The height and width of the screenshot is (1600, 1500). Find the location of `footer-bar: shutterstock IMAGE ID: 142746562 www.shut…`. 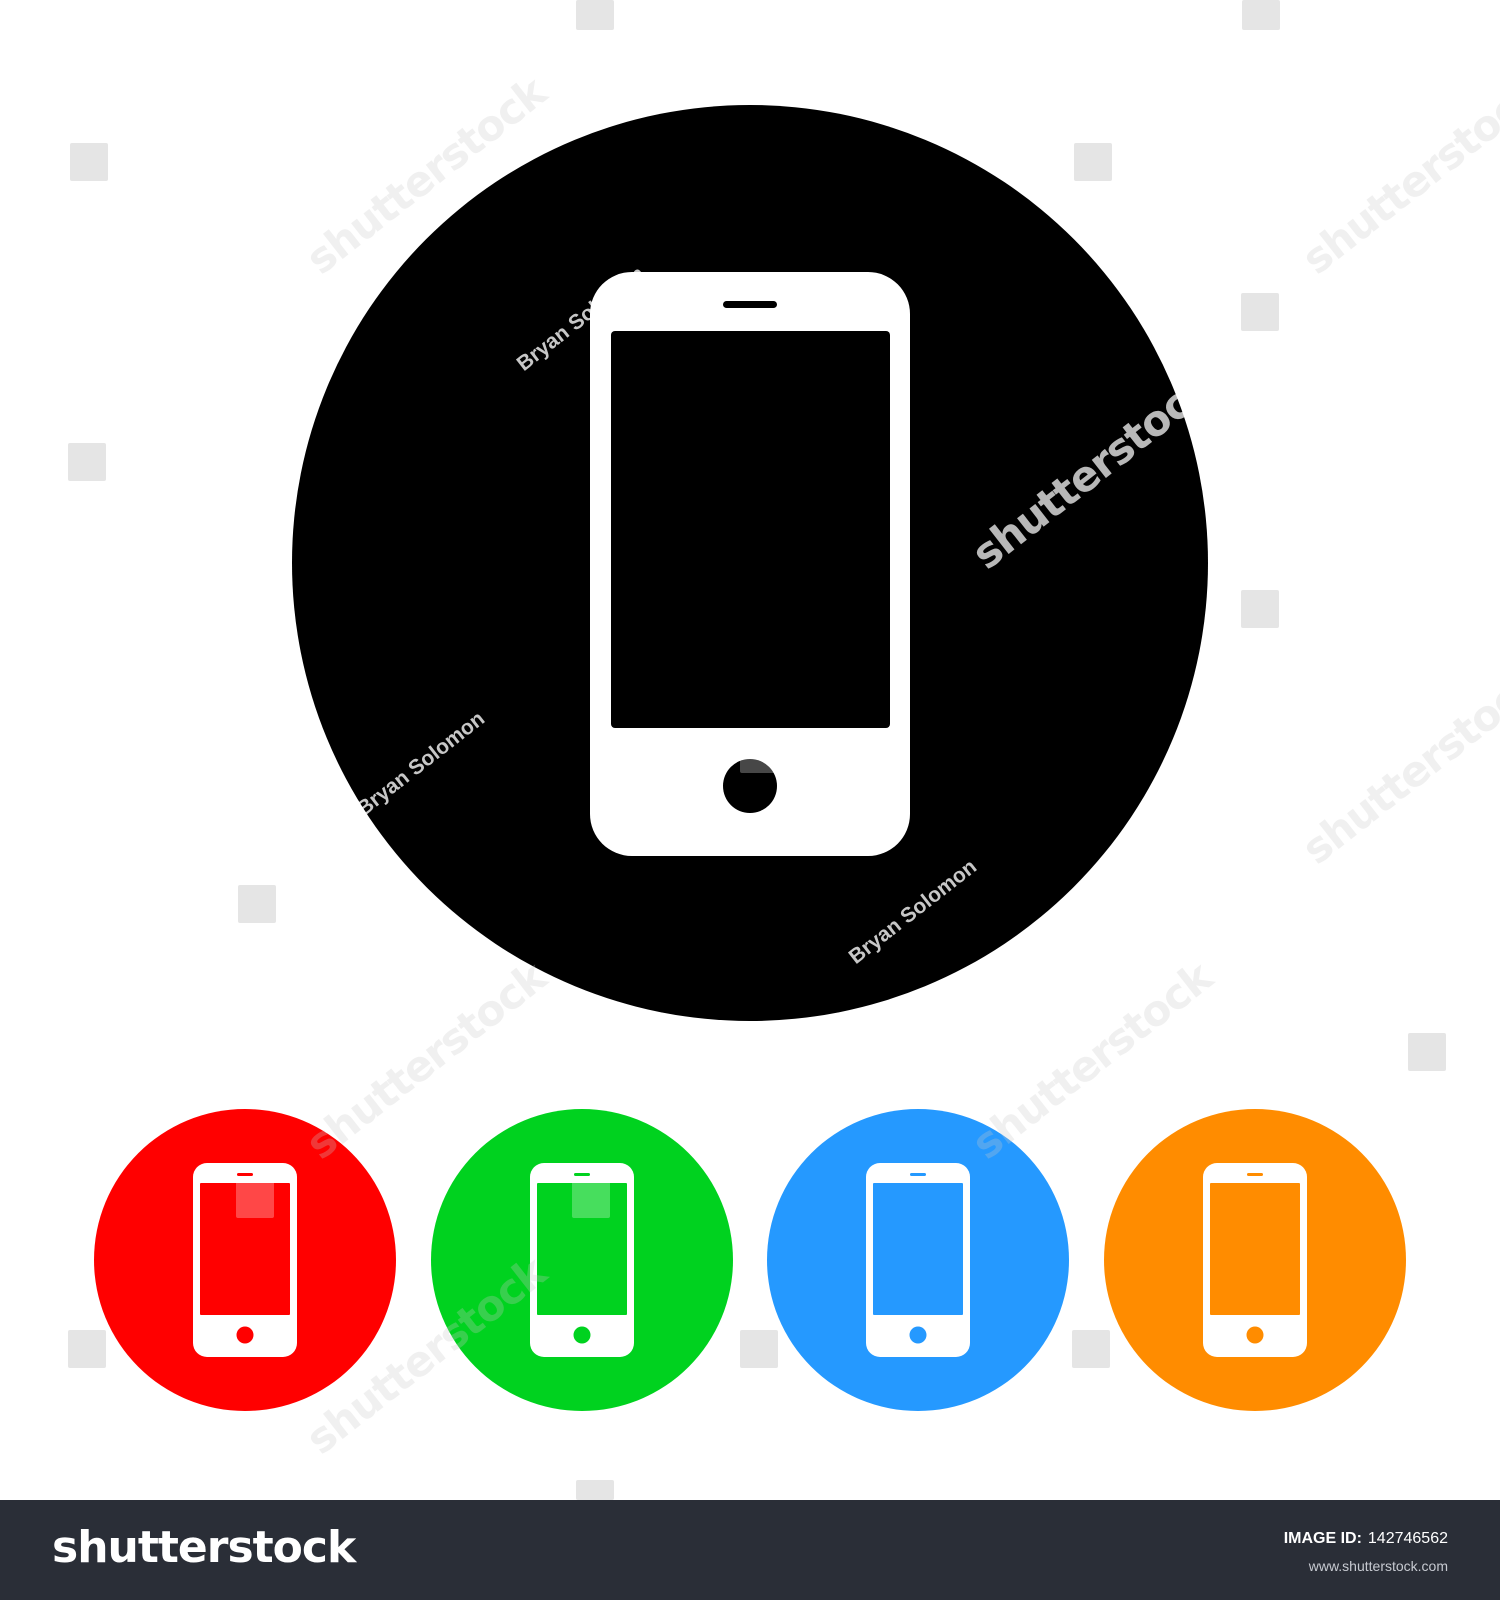

footer-bar: shutterstock IMAGE ID: 142746562 www.shut… is located at coordinates (750, 1550).